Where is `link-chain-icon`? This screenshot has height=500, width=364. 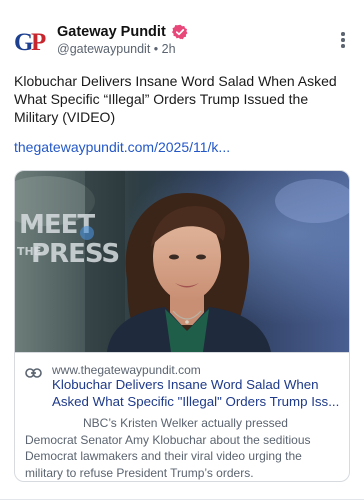
link-chain-icon is located at coordinates (33, 371).